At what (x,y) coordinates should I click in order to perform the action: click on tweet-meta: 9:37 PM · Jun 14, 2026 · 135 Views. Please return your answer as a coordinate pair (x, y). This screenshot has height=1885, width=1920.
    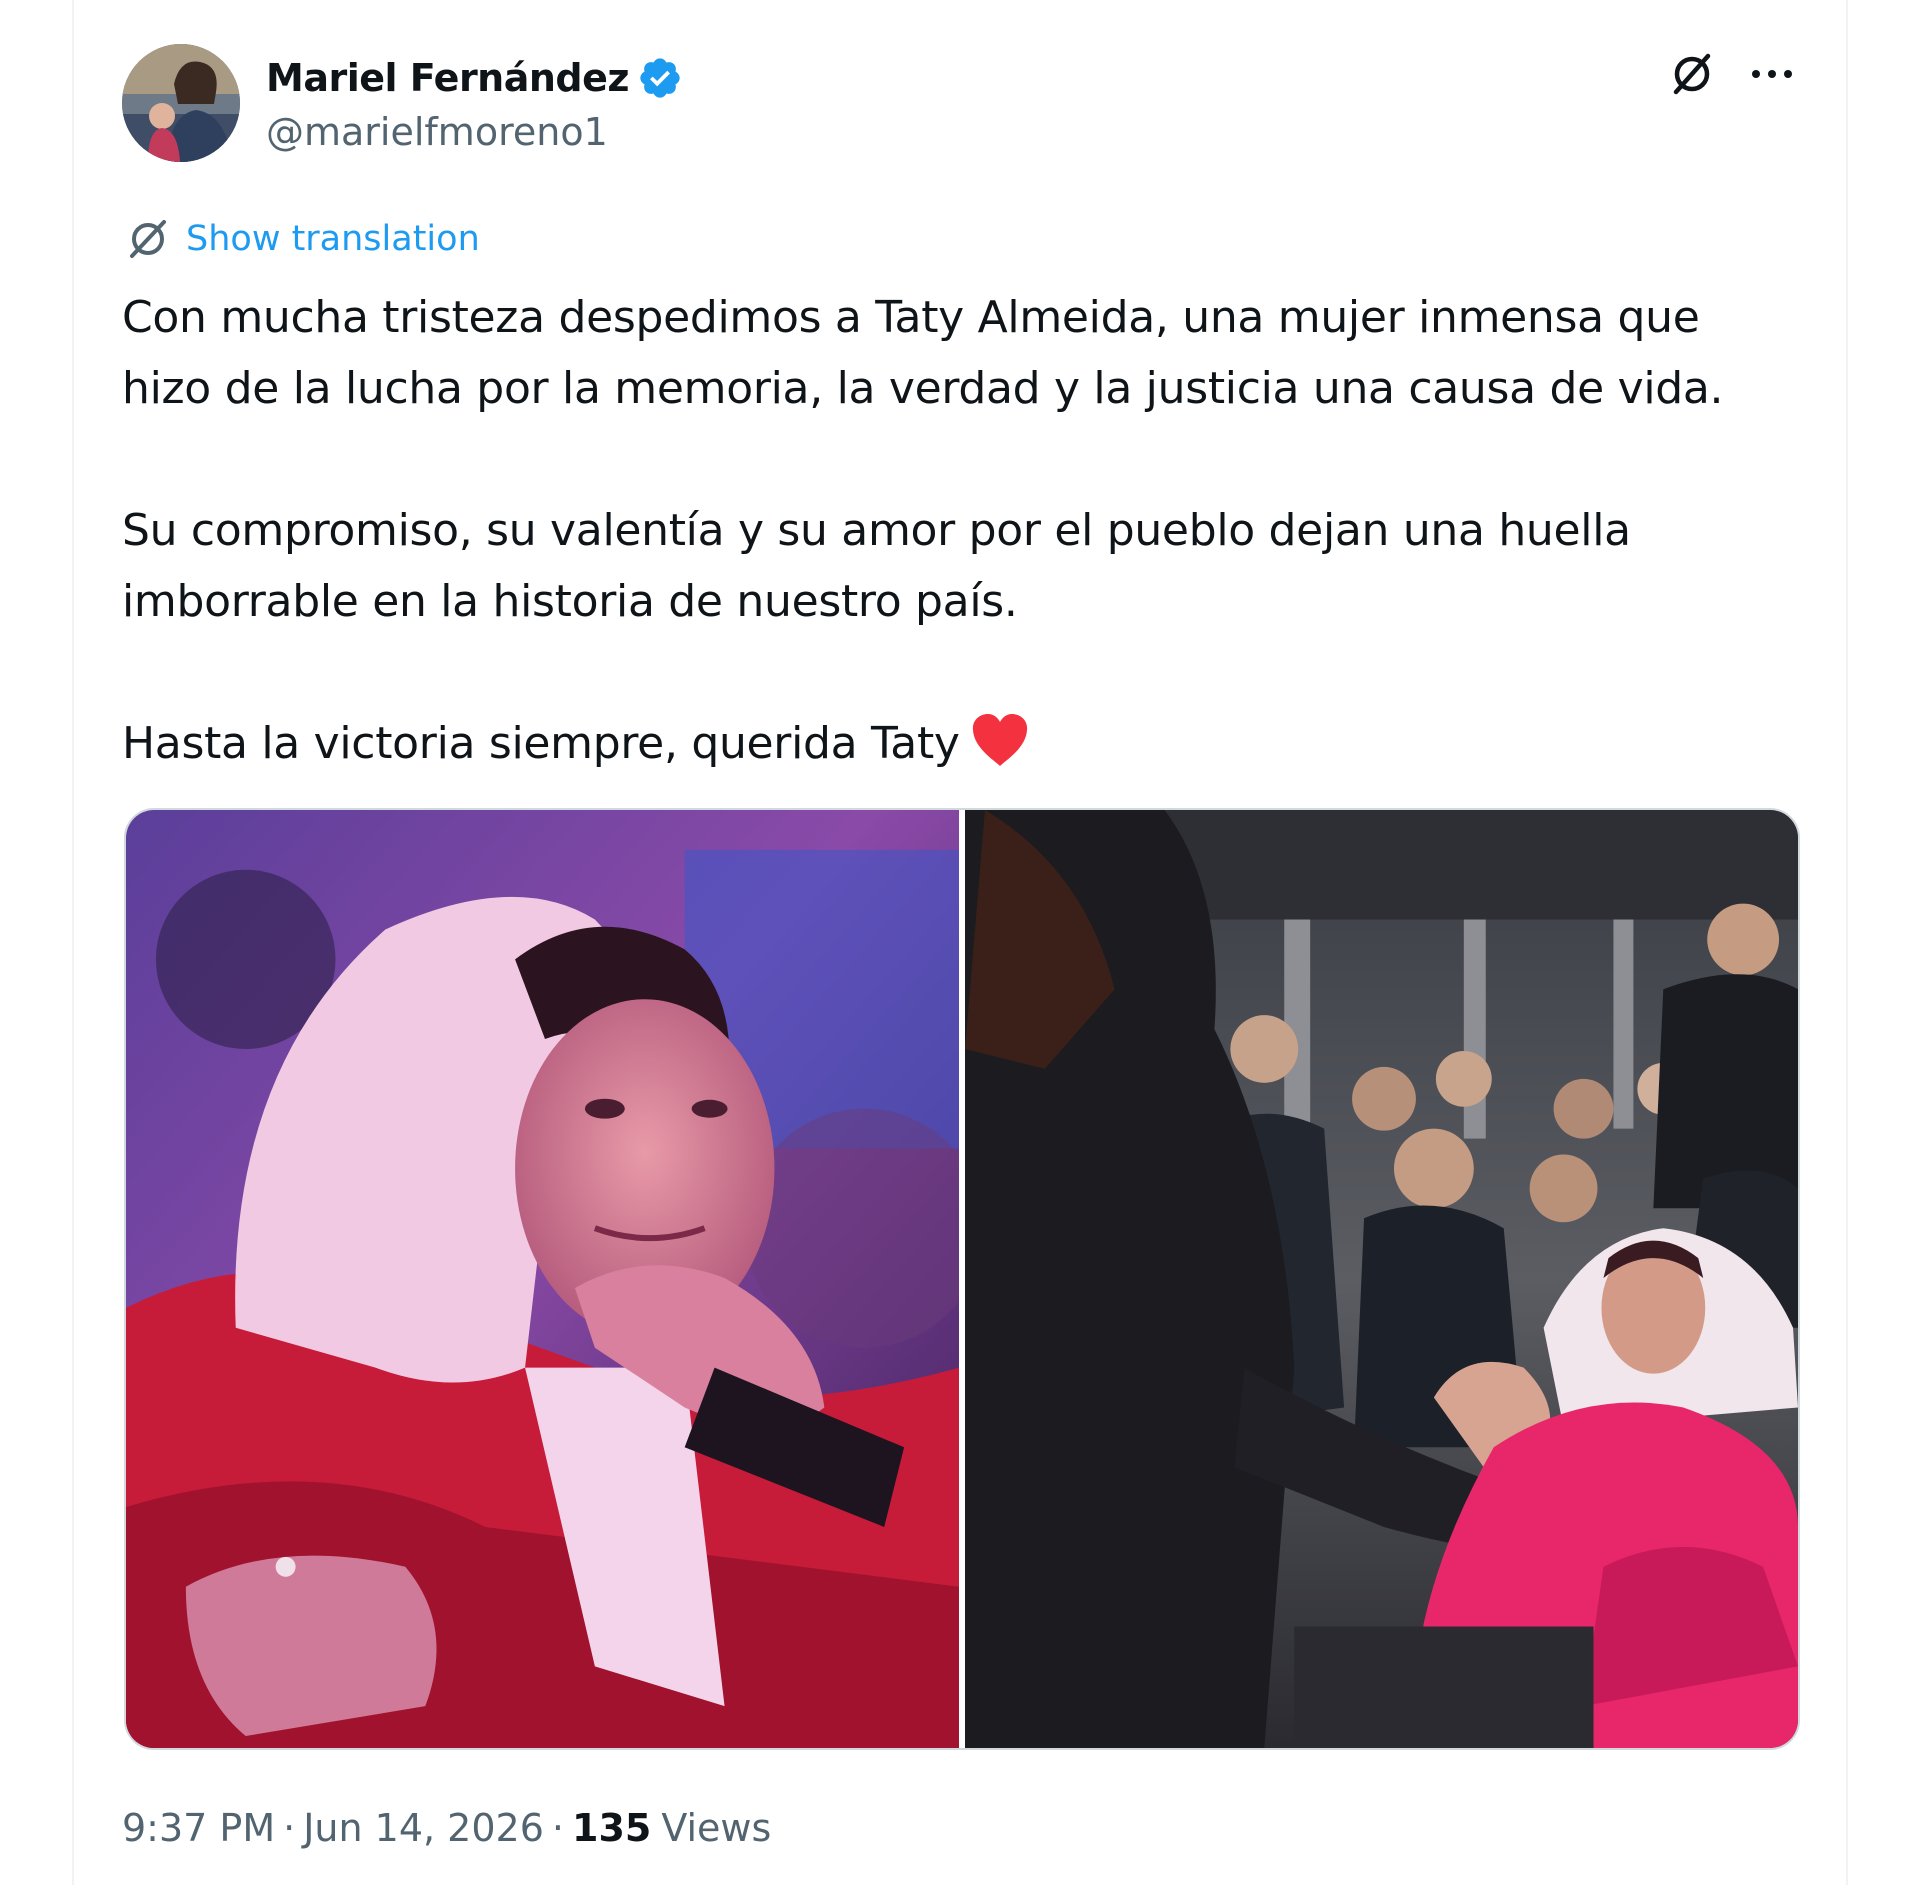
    Looking at the image, I should click on (446, 1828).